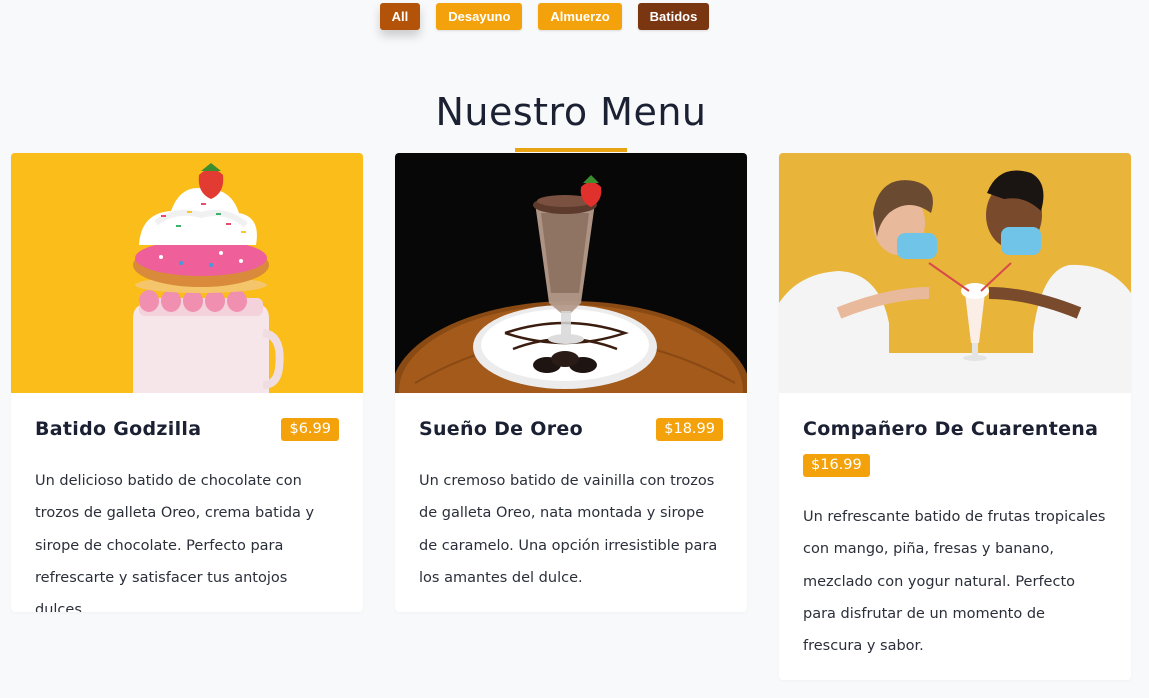 The height and width of the screenshot is (698, 1149). What do you see at coordinates (571, 112) in the screenshot?
I see `section-title: Nuestro Menu` at bounding box center [571, 112].